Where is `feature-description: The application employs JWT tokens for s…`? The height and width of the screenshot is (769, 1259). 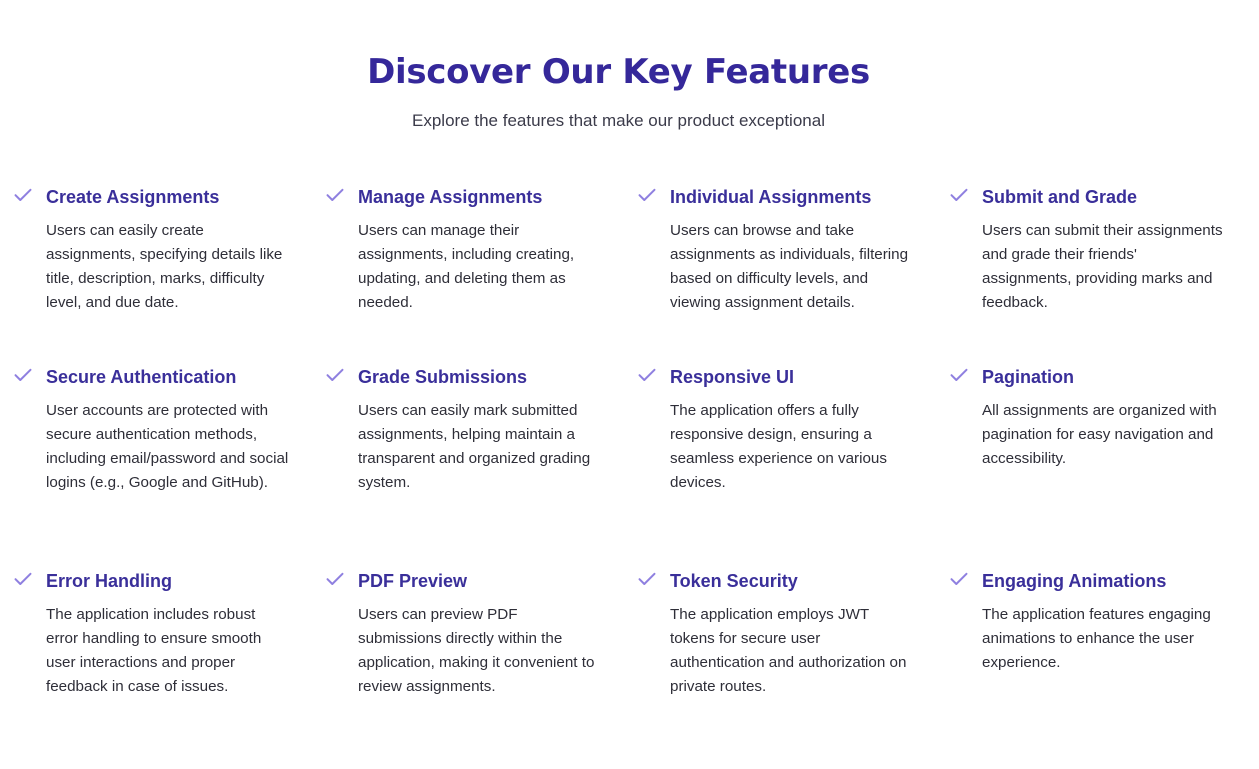 feature-description: The application employs JWT tokens for s… is located at coordinates (788, 650).